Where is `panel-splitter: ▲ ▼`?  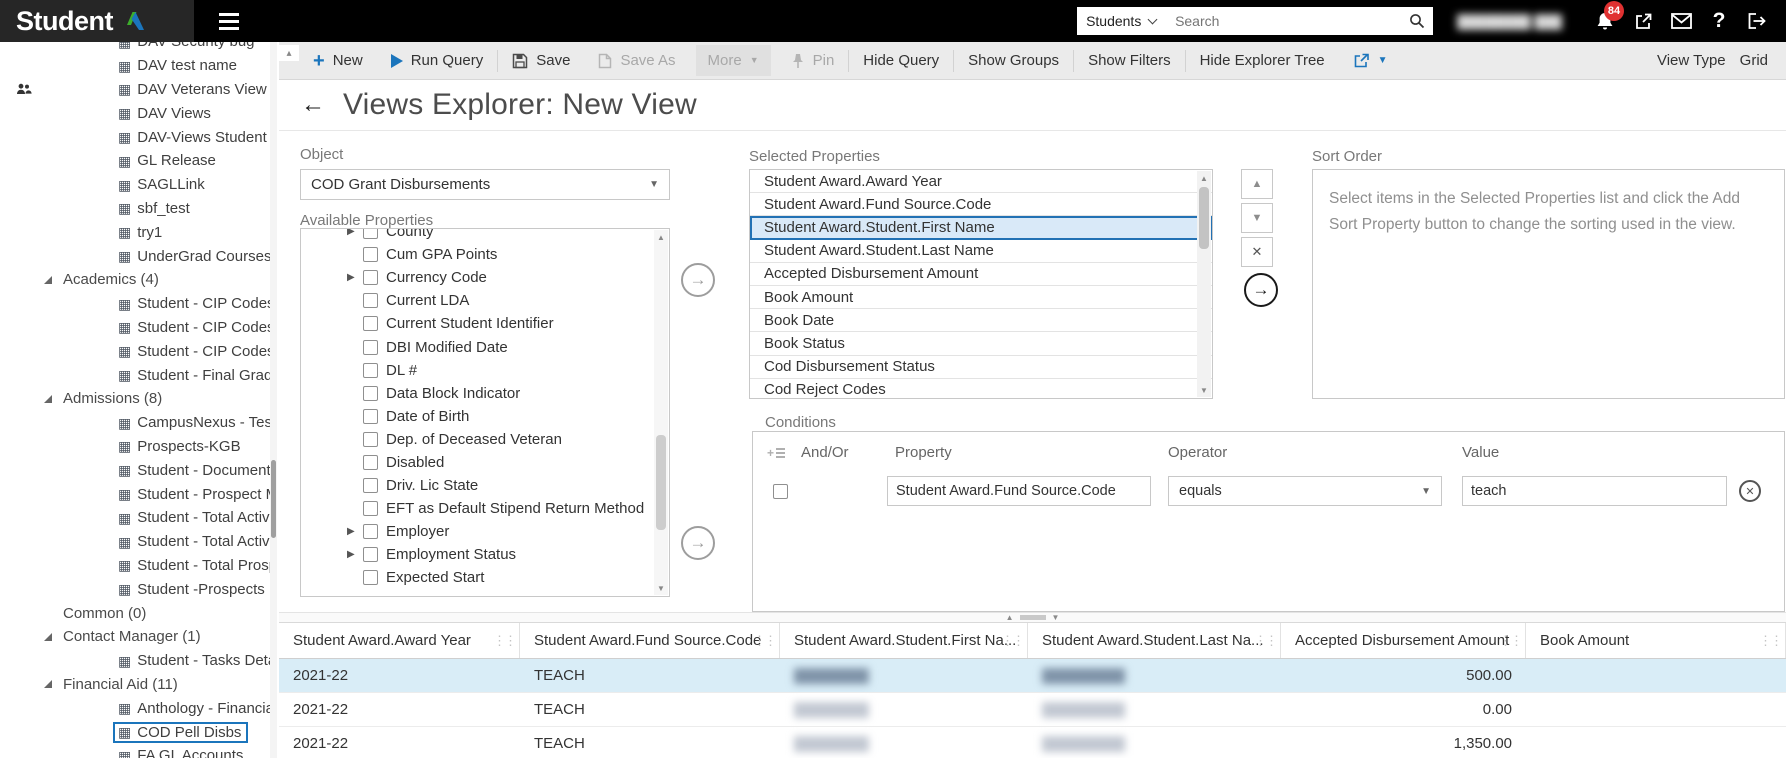
panel-splitter: ▲ ▼ is located at coordinates (1032, 617).